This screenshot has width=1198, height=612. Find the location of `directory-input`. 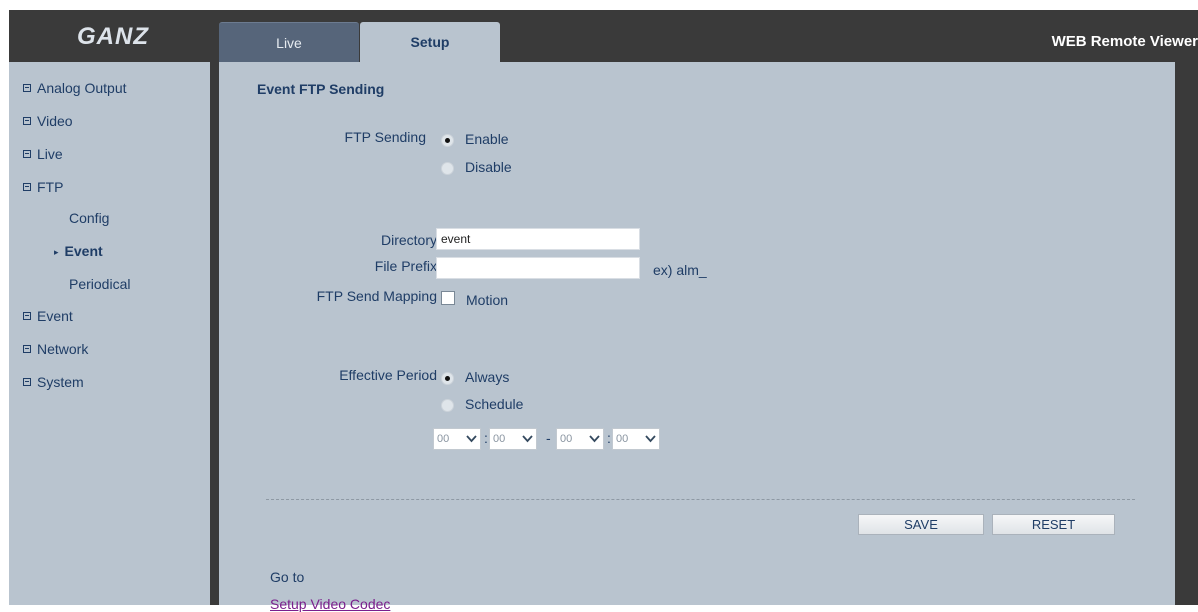

directory-input is located at coordinates (538, 239).